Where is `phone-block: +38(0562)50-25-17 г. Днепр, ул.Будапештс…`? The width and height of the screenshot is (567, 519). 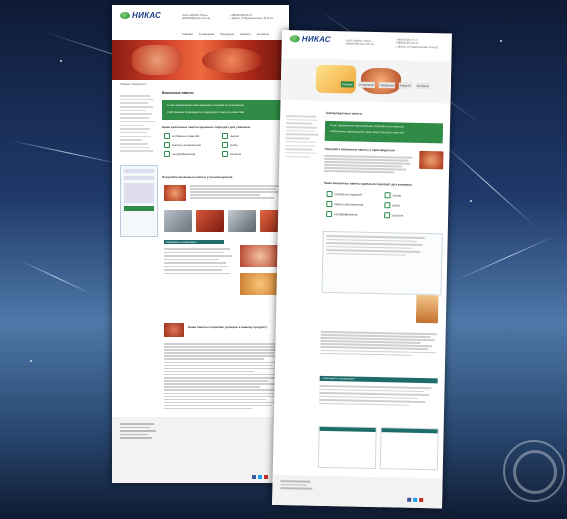 phone-block: +38(0562)50-25-17 г. Днепр, ул.Будапештс… is located at coordinates (251, 17).